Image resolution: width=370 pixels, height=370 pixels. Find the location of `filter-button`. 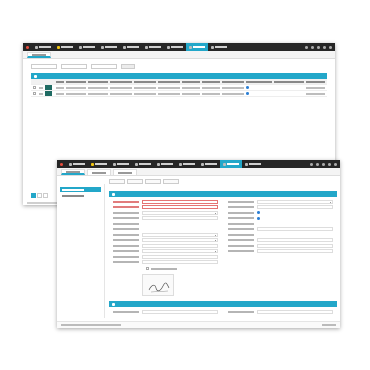

filter-button is located at coordinates (128, 66).